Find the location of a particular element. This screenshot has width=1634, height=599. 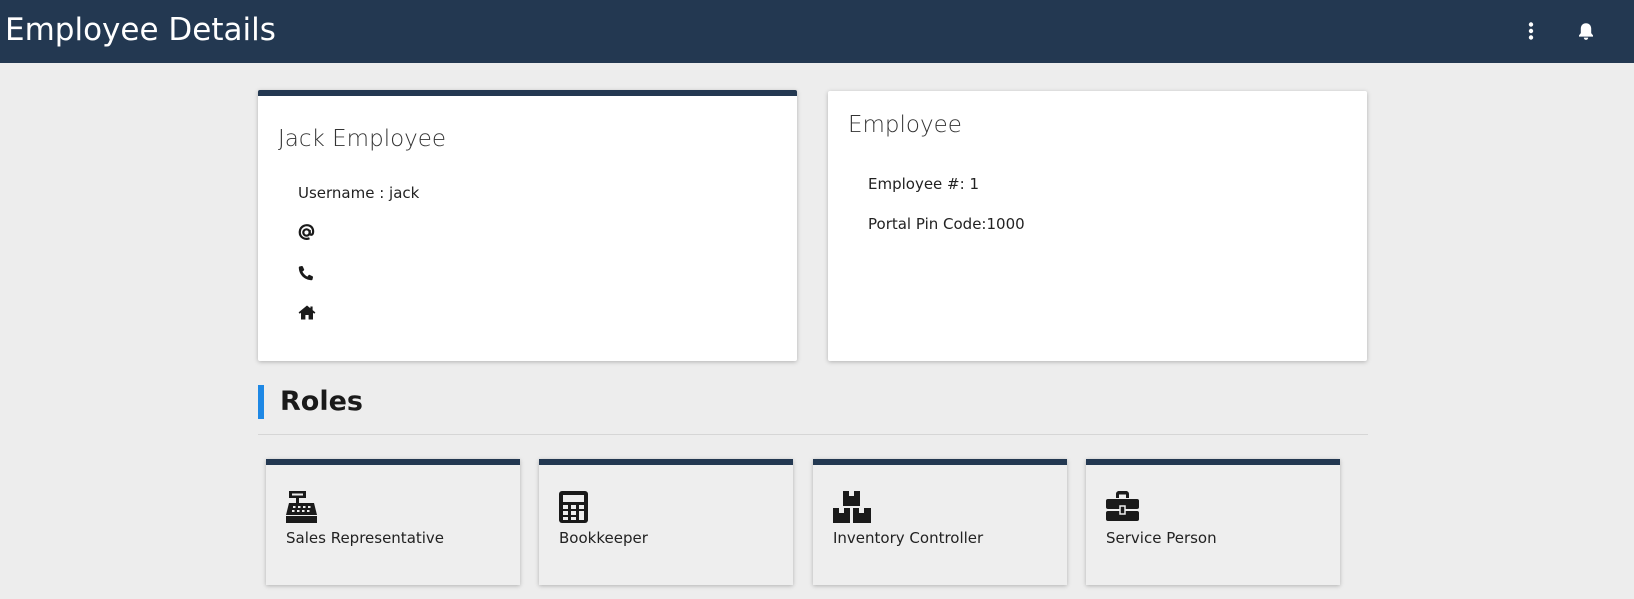

at-icon is located at coordinates (306, 232).